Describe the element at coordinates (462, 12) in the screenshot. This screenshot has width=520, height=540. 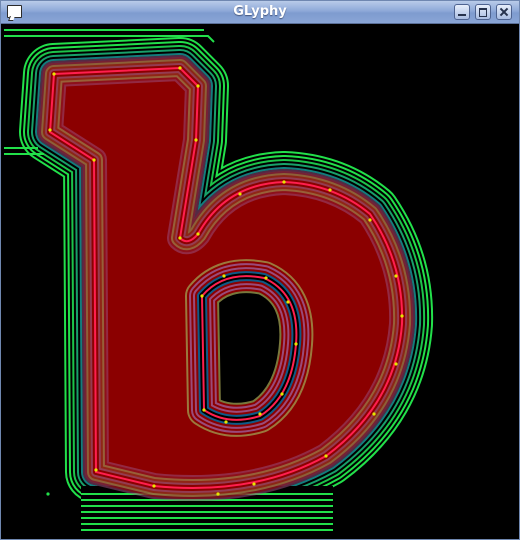
I see `minimize-button` at that location.